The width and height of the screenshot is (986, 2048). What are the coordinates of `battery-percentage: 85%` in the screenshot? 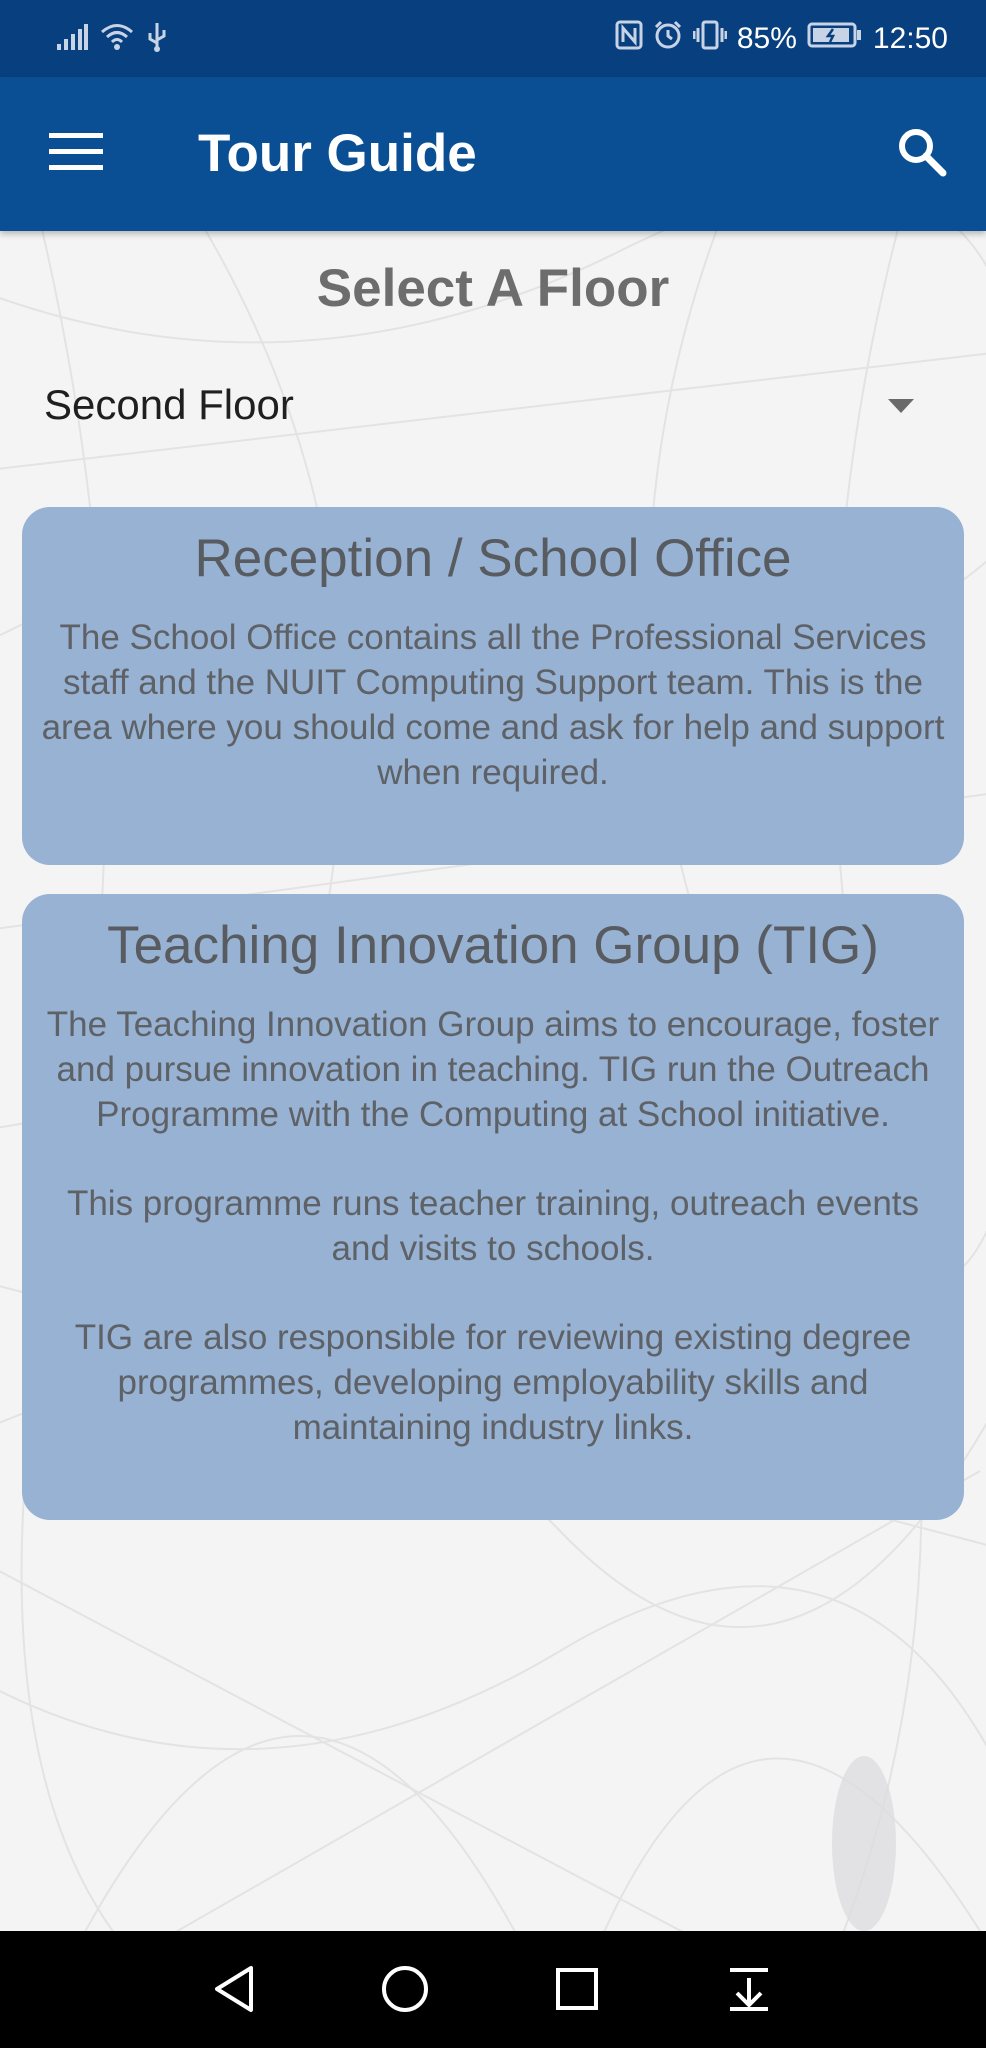 It's located at (766, 38).